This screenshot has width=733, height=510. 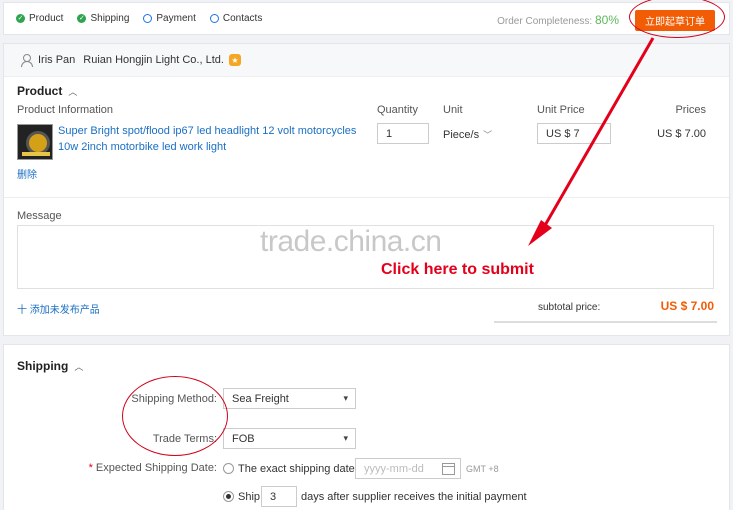 What do you see at coordinates (26, 60) in the screenshot?
I see `person-icon` at bounding box center [26, 60].